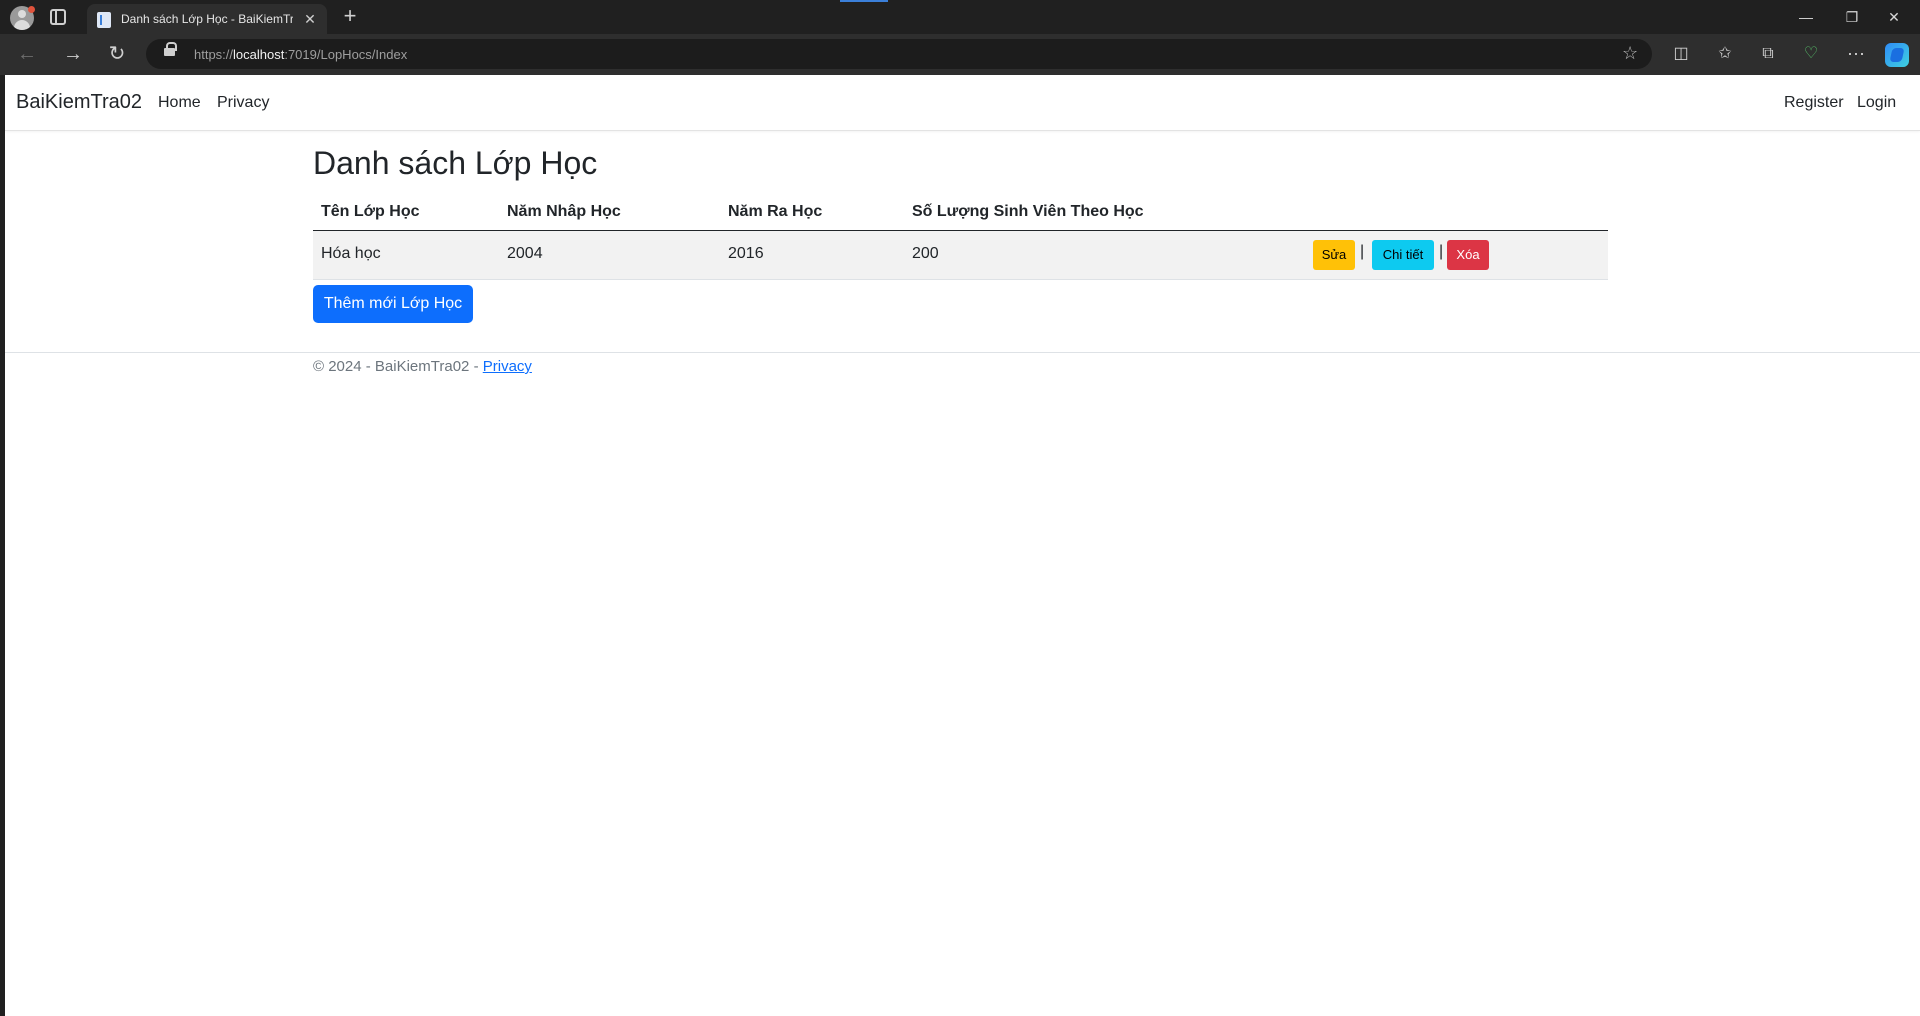  Describe the element at coordinates (1814, 103) in the screenshot. I see `register-link: Register` at that location.